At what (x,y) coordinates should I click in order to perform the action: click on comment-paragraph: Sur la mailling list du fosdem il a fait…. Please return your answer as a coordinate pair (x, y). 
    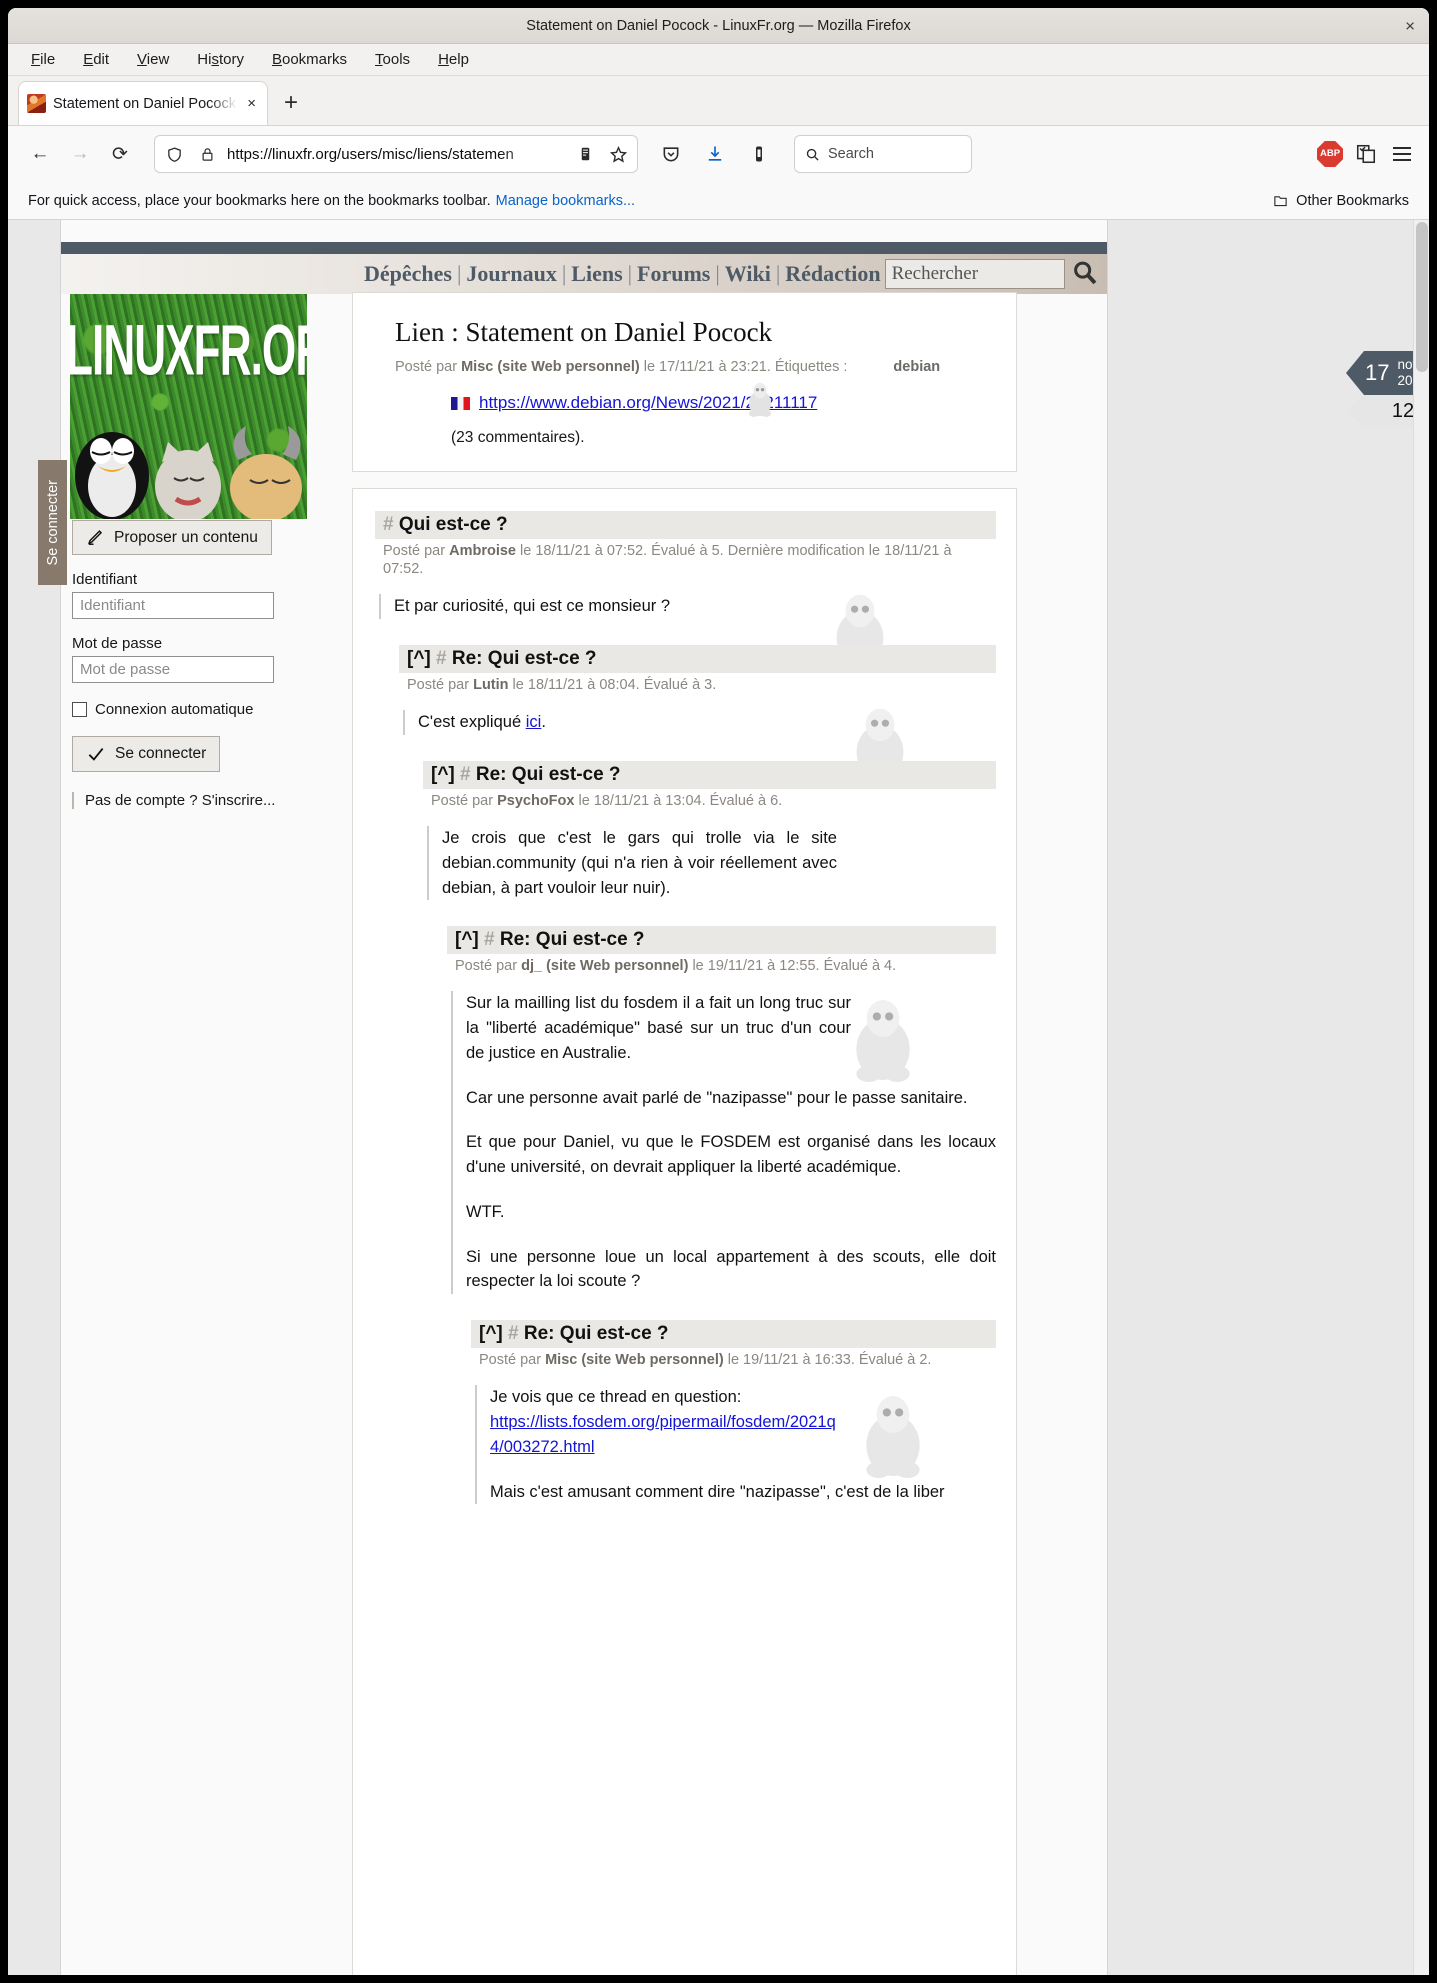
    Looking at the image, I should click on (658, 1028).